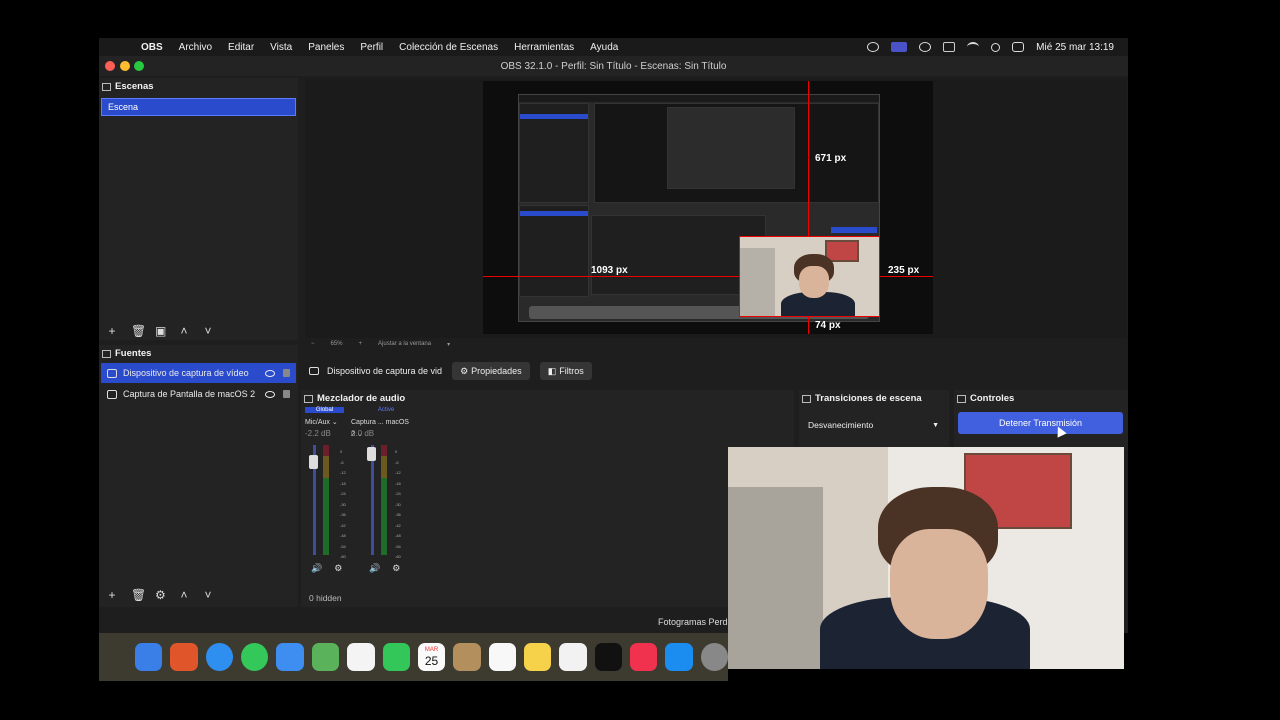 Image resolution: width=1280 pixels, height=720 pixels. Describe the element at coordinates (714, 657) in the screenshot. I see `settings-icon` at that location.